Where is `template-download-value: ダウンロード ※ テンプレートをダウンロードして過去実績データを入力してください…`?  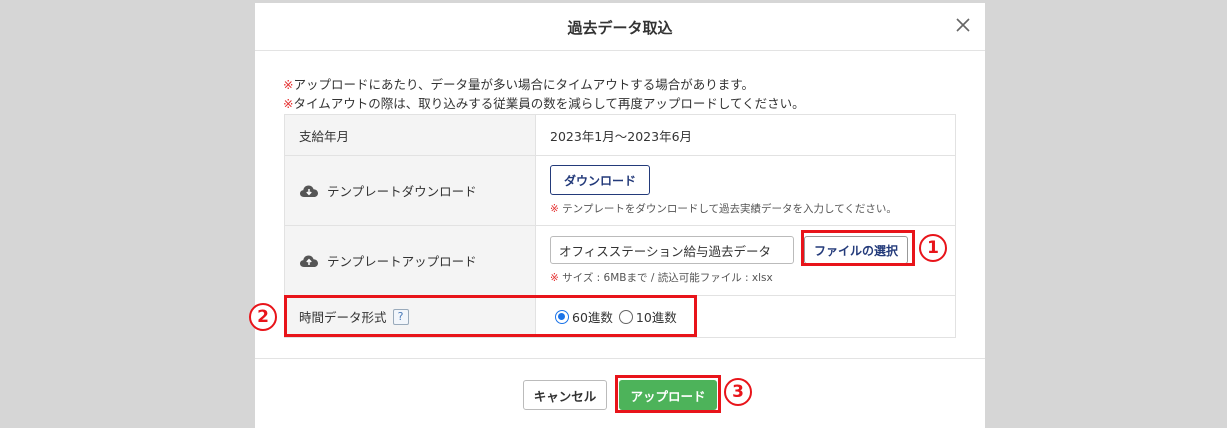 template-download-value: ダウンロード ※ テンプレートをダウンロードして過去実績データを入力してください… is located at coordinates (745, 190).